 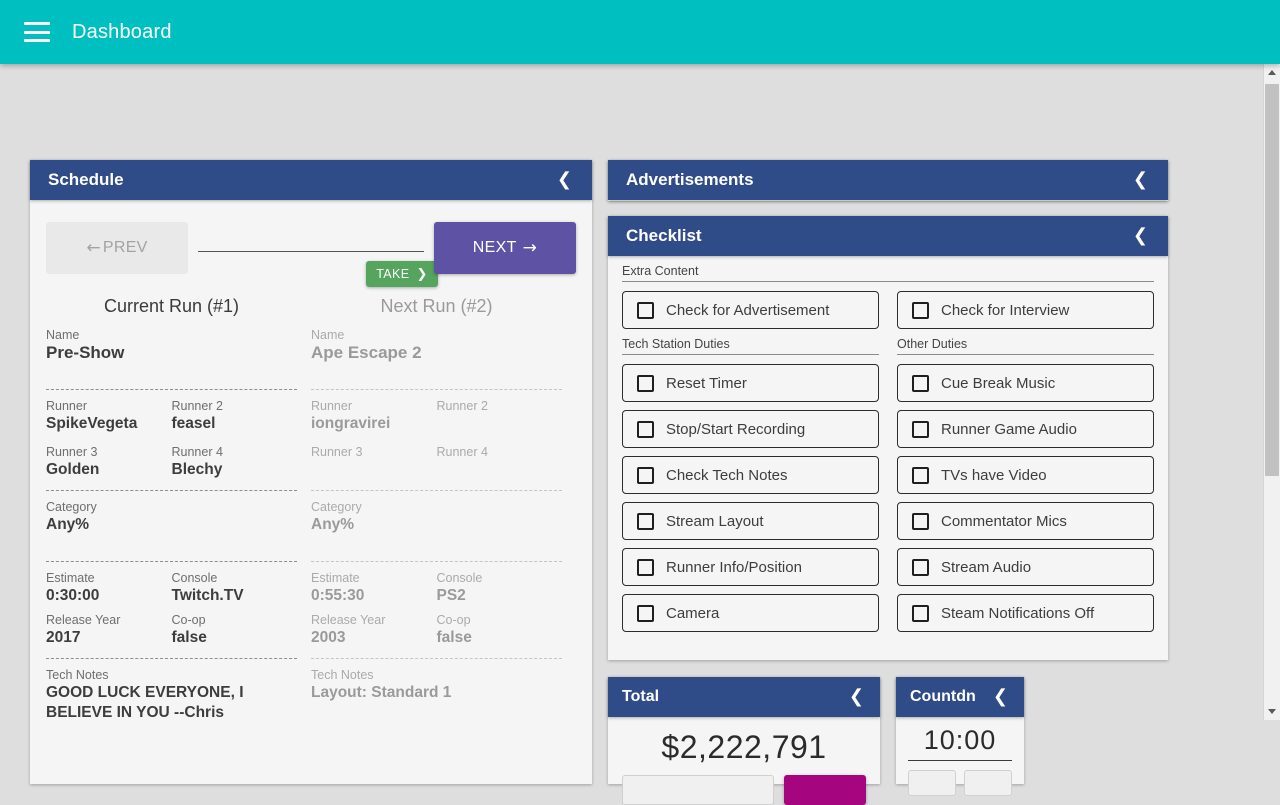 I want to click on checklist-item: Stream Layout, so click(x=750, y=521).